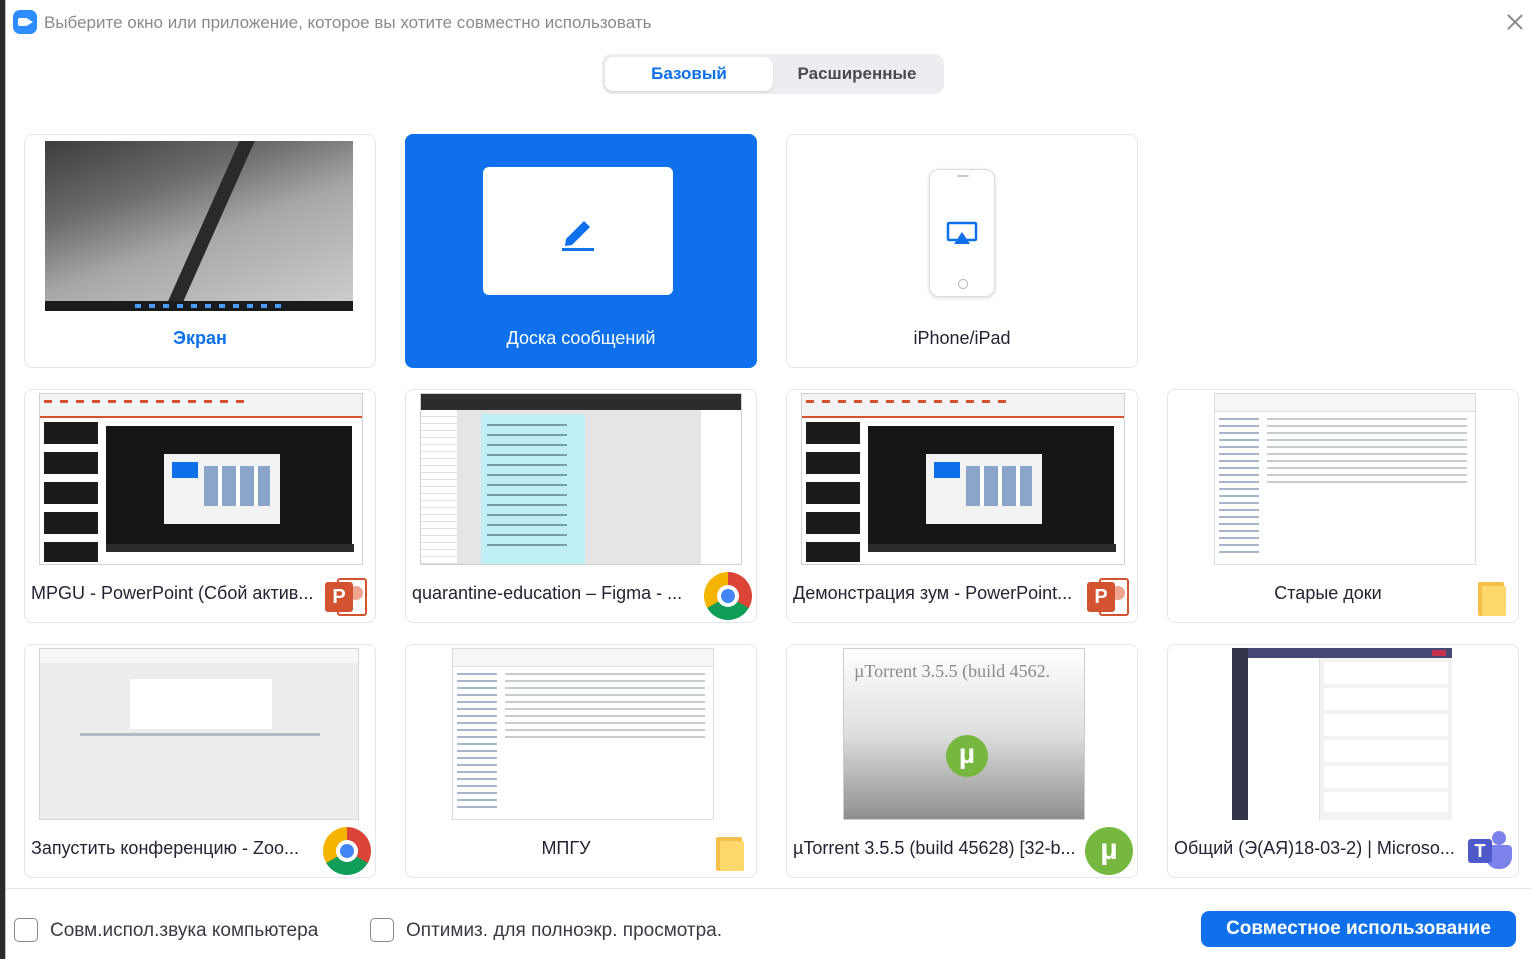 This screenshot has width=1531, height=959. I want to click on share-mode-tabs: Базовый Расширенные, so click(773, 74).